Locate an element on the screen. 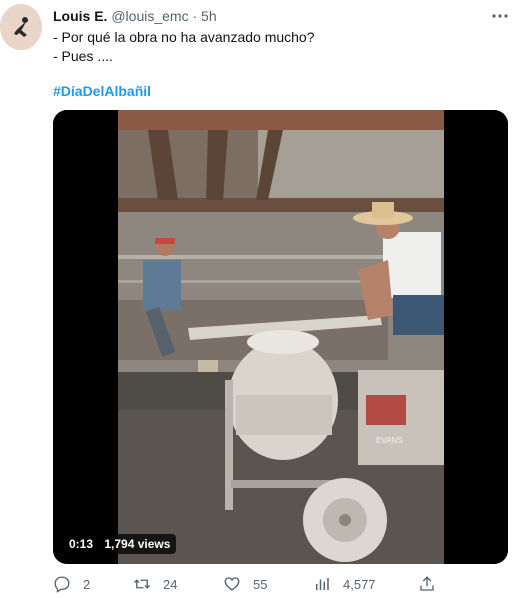 The image size is (517, 598). author-handle: @louis_emc is located at coordinates (149, 16).